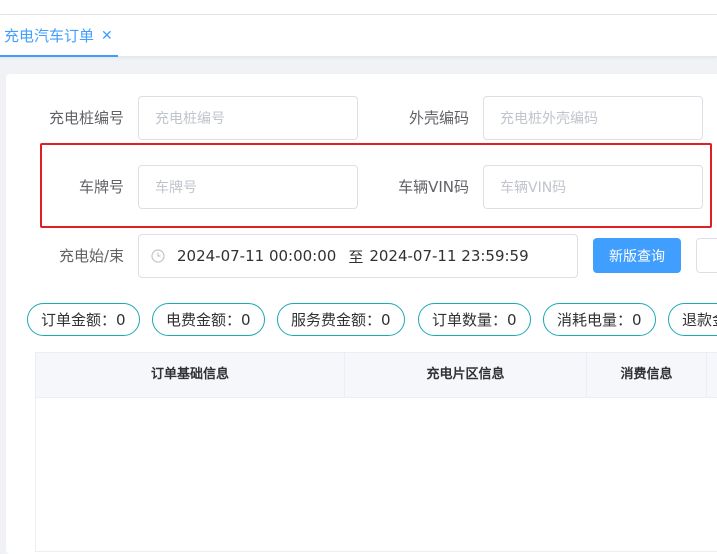 The height and width of the screenshot is (554, 717). Describe the element at coordinates (438, 118) in the screenshot. I see `shell-code-label: 外壳编码` at that location.